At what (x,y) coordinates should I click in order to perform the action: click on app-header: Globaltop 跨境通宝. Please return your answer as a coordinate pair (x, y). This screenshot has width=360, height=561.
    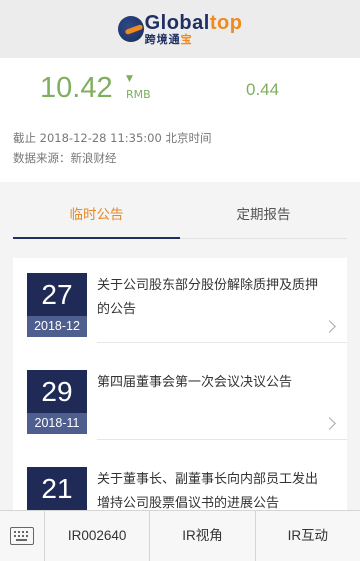
    Looking at the image, I should click on (180, 29).